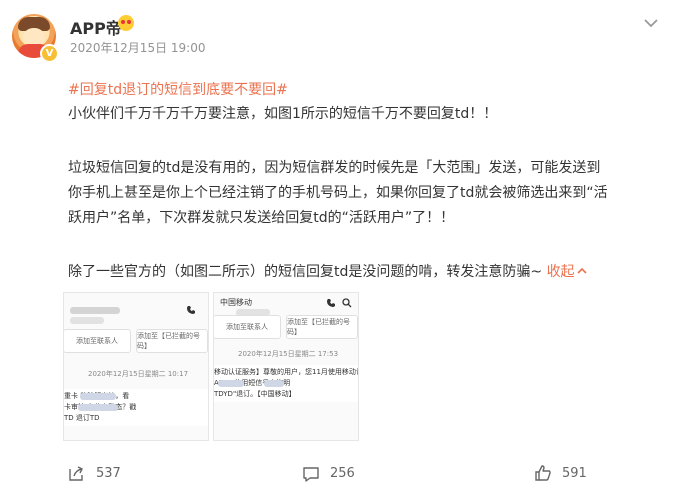 This screenshot has height=497, width=674. Describe the element at coordinates (283, 114) in the screenshot. I see `post-text-line-1: 小伙伴们千万千万千万要注意，如图1所示的短信千万不要回复td！！` at that location.